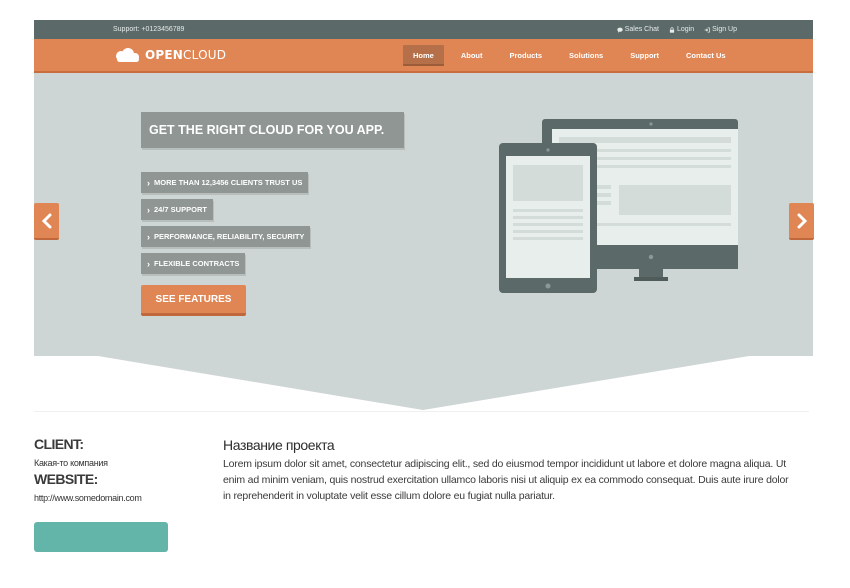 The height and width of the screenshot is (588, 850). I want to click on hero-headline: GET THE RIGHT CLOUD FOR YOU APP., so click(272, 130).